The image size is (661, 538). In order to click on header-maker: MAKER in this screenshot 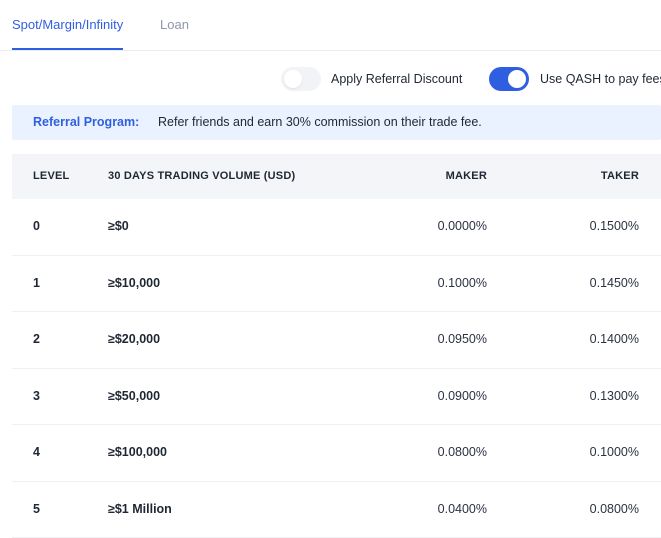, I will do `click(466, 176)`.